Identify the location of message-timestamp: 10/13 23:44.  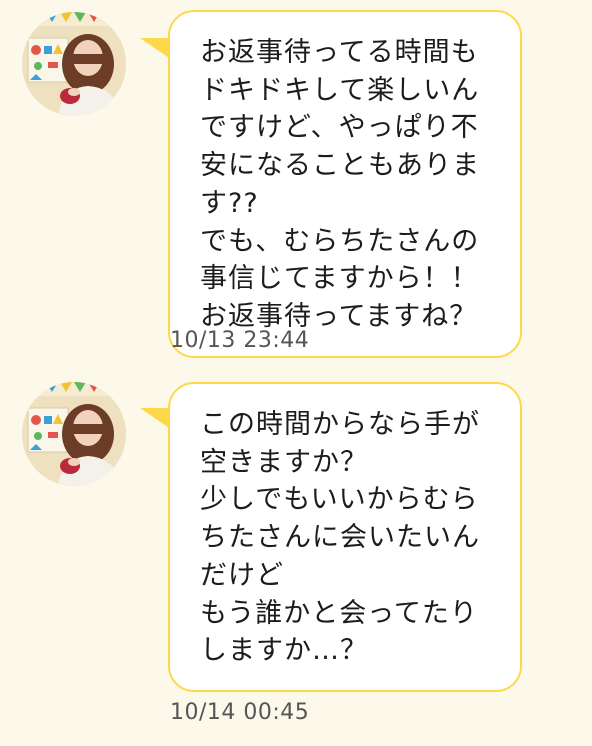
(240, 340).